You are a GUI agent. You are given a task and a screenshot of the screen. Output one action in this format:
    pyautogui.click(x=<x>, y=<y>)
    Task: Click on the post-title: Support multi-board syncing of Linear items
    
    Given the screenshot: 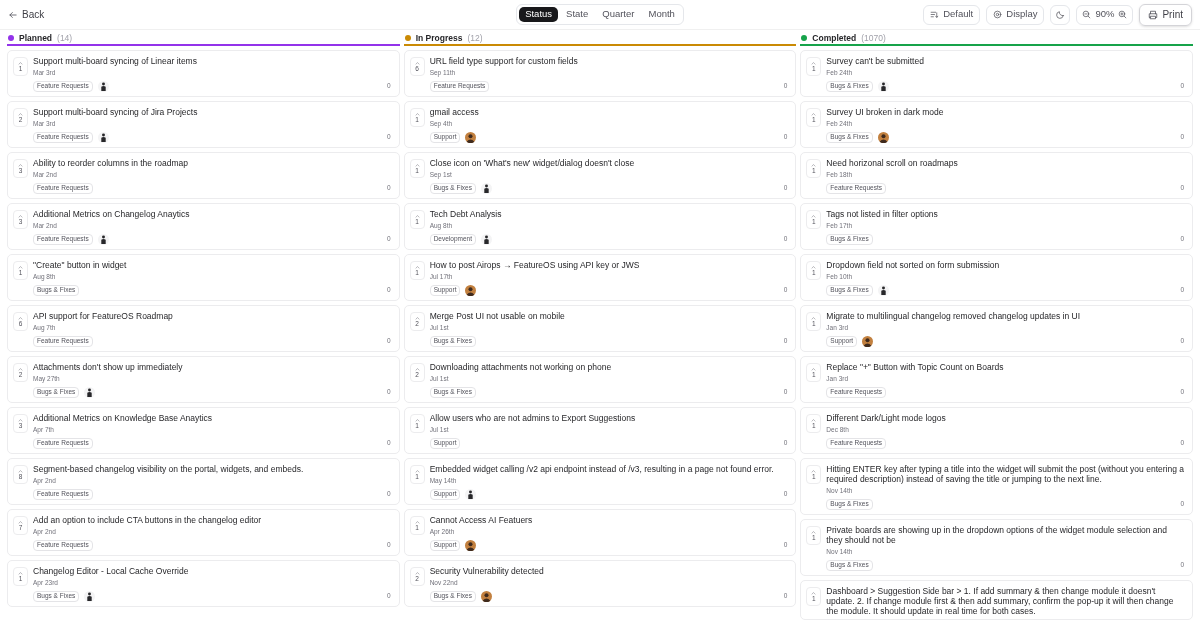 What is the action you would take?
    pyautogui.click(x=115, y=61)
    